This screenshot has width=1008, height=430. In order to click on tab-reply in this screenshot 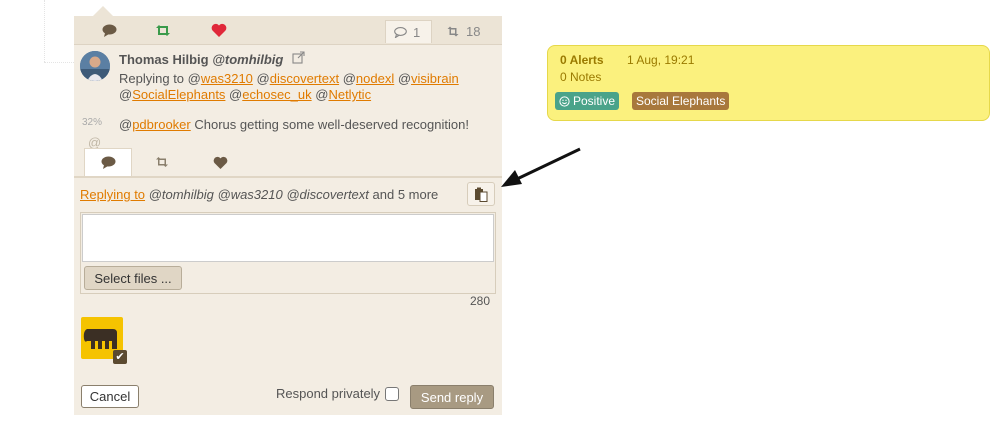, I will do `click(108, 162)`.